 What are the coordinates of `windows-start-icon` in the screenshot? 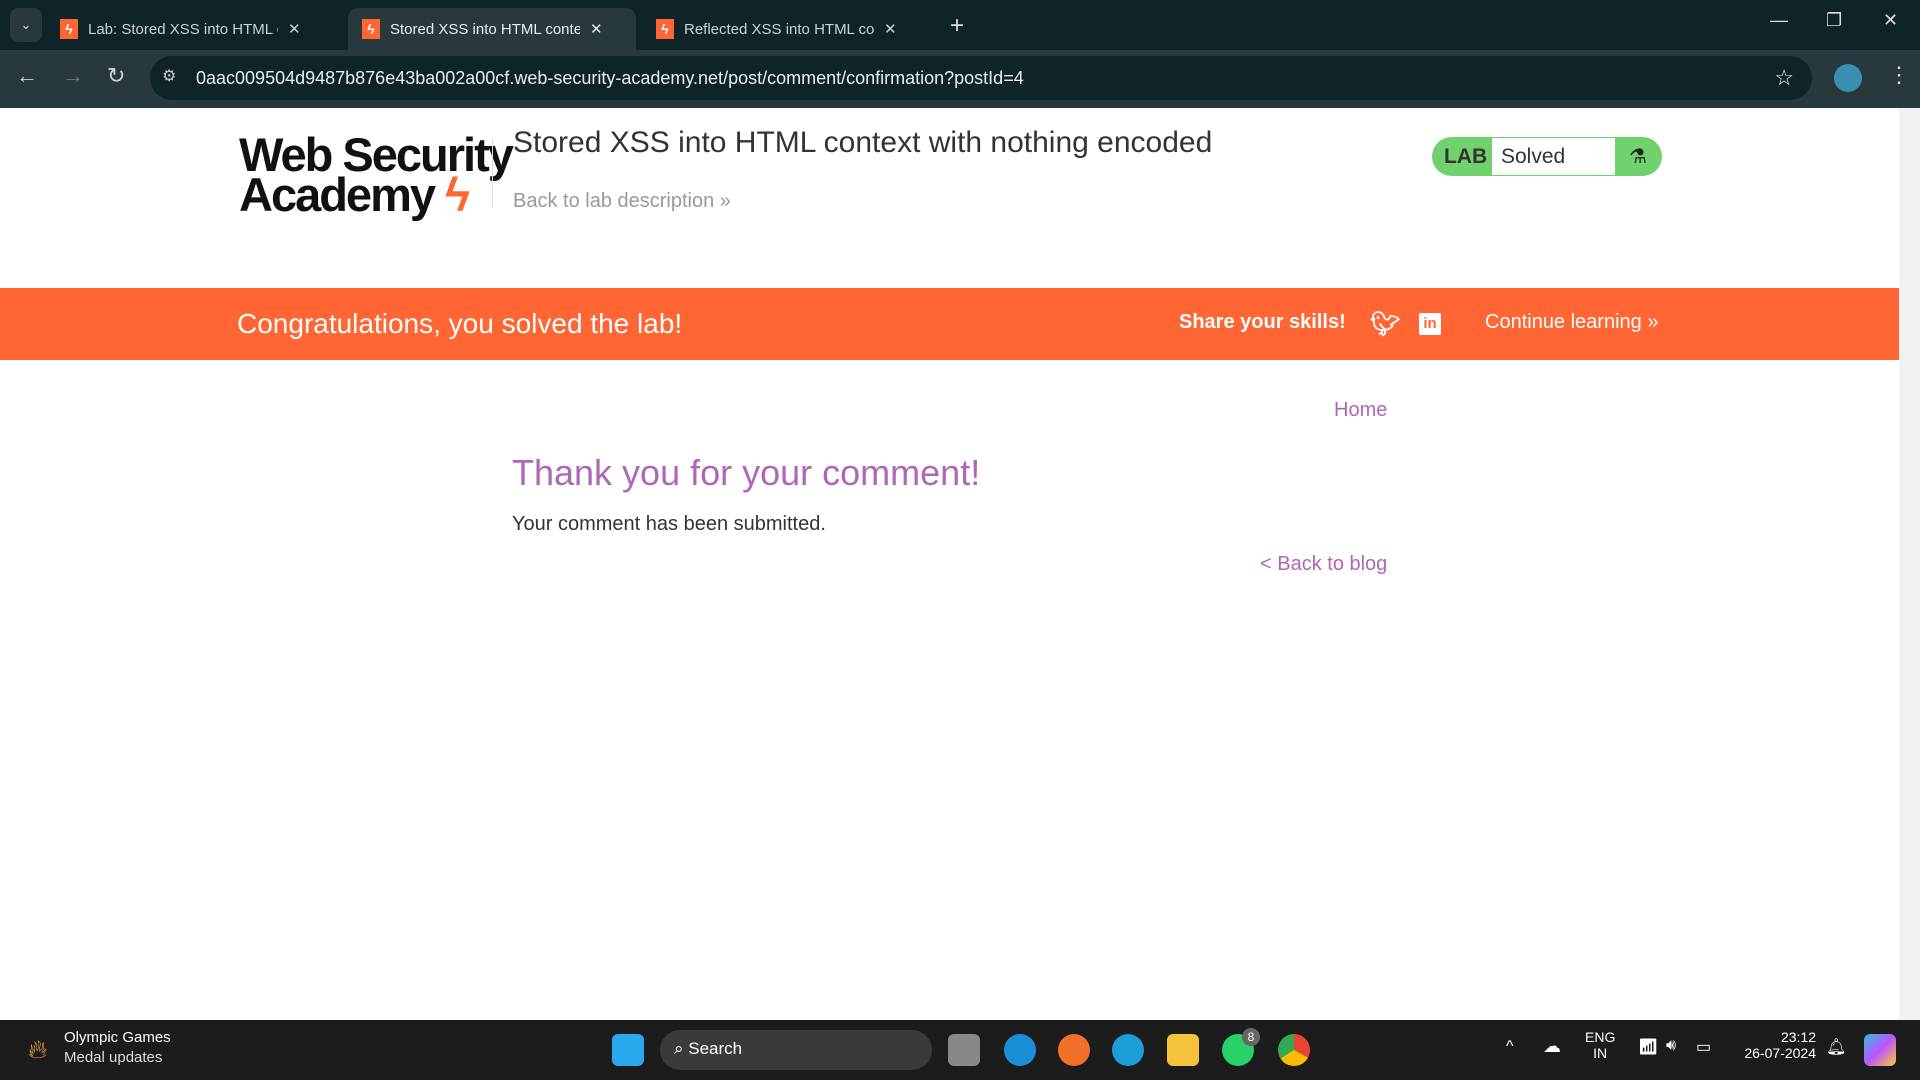 It's located at (628, 1050).